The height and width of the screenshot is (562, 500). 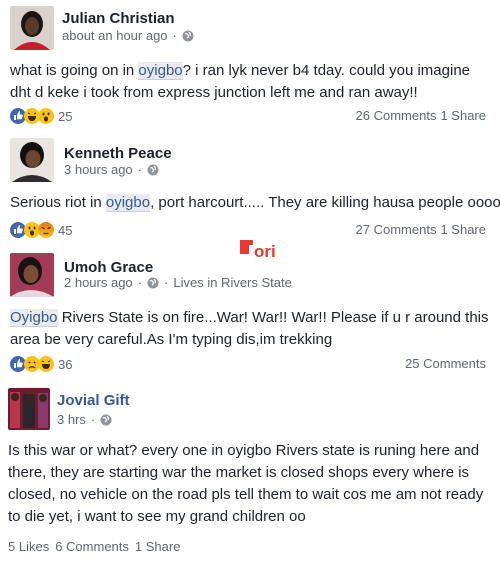 I want to click on hashtag-link: Oyigbo, so click(x=34, y=318).